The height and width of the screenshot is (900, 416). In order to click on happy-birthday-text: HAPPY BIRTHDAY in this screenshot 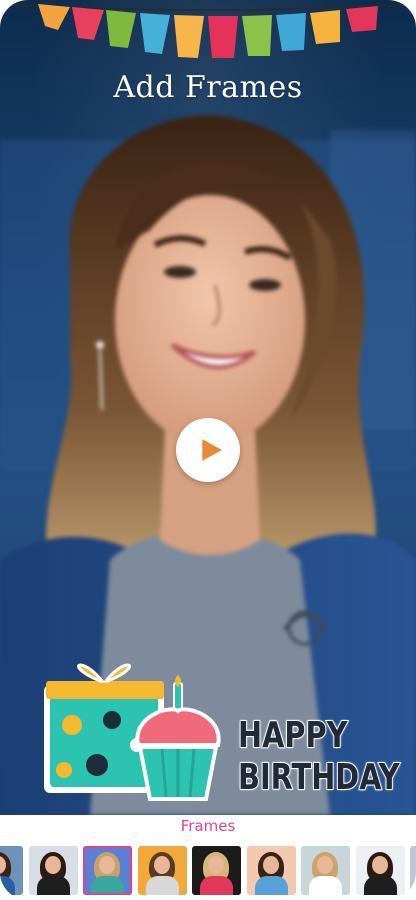, I will do `click(318, 756)`.